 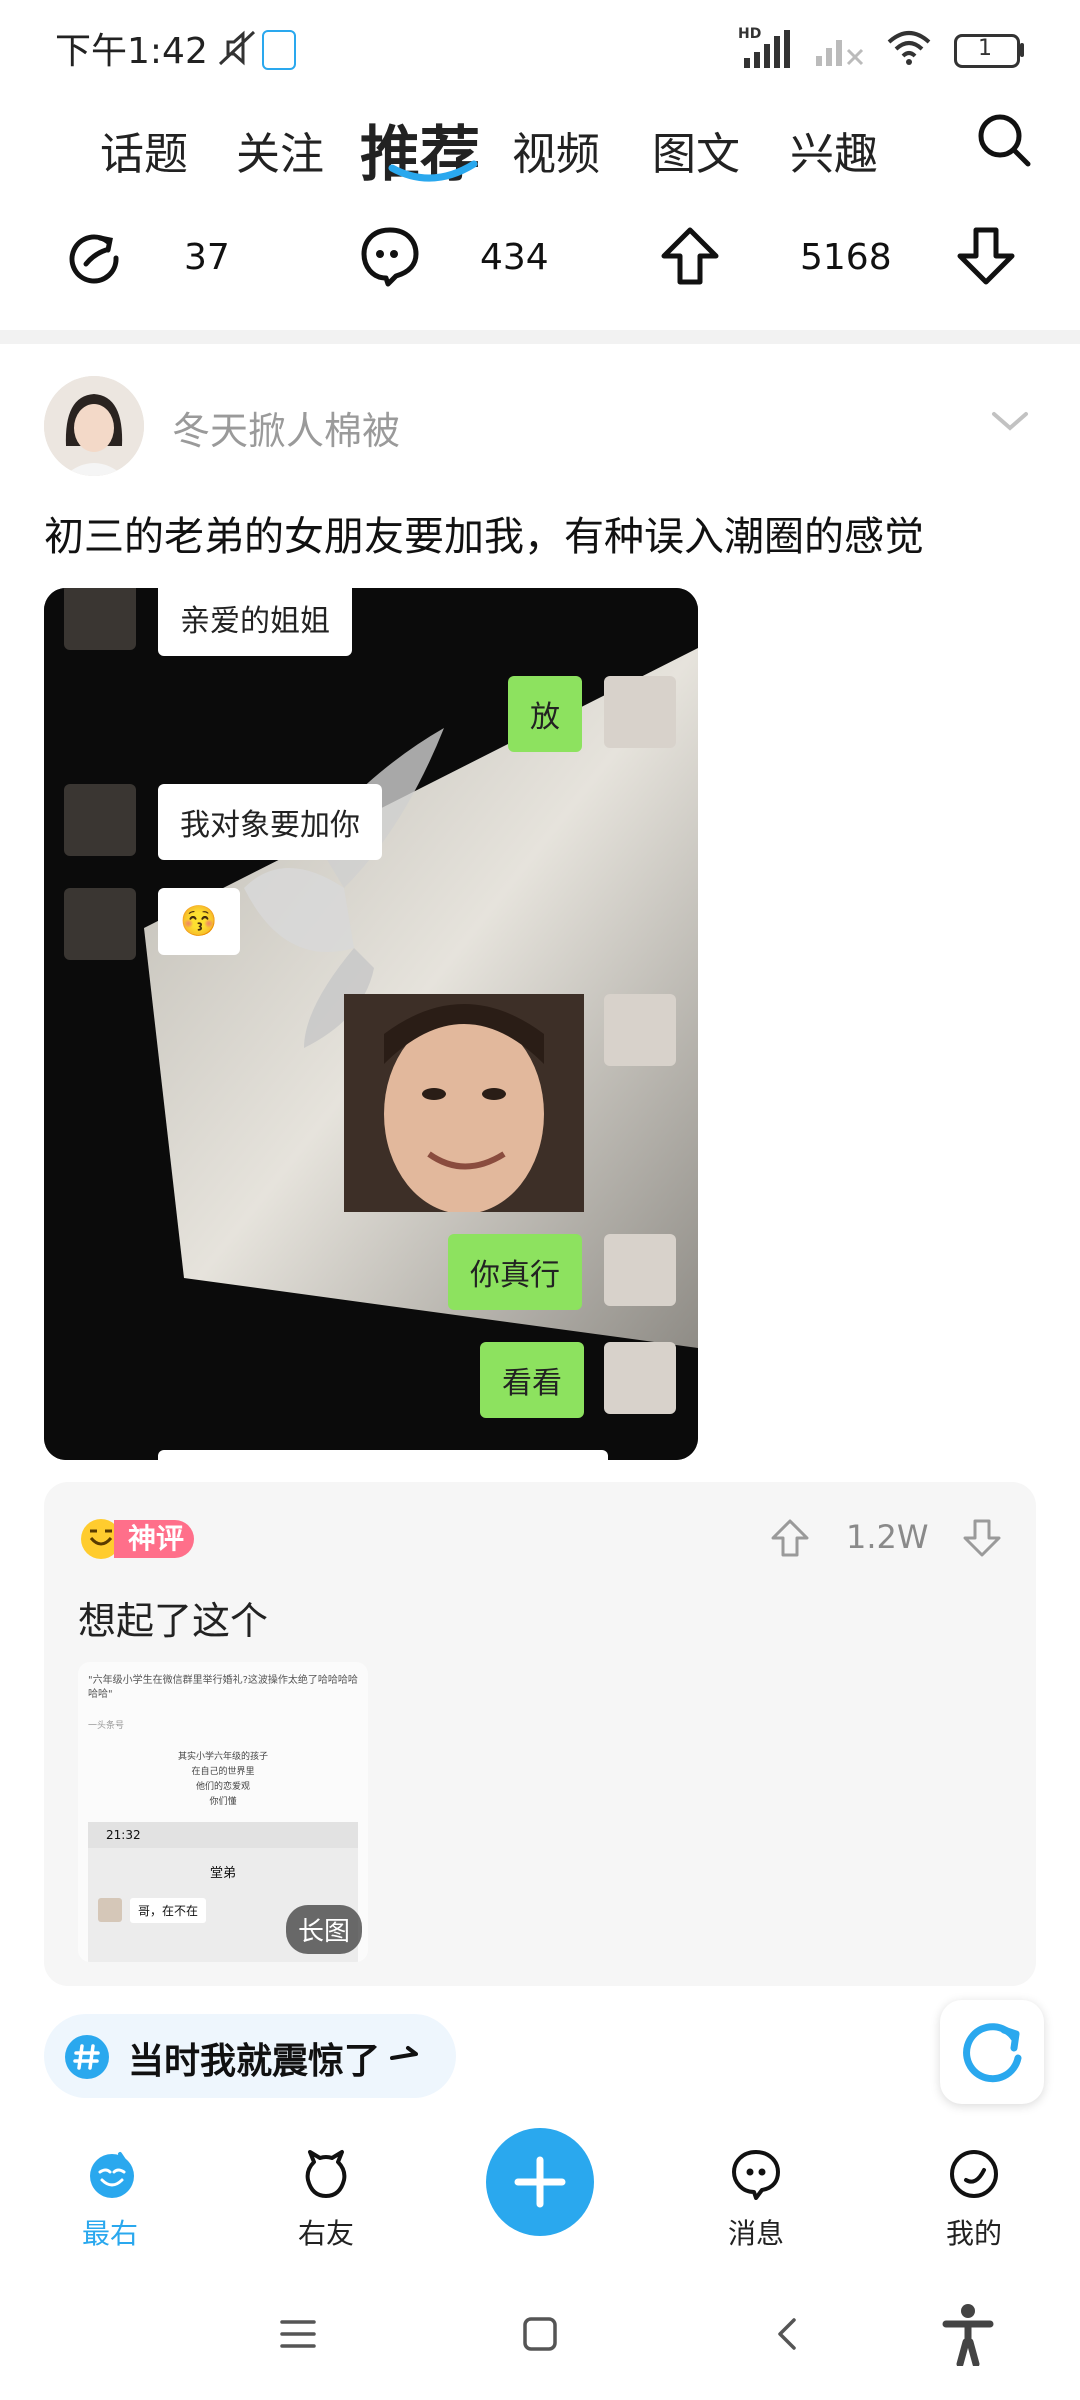 What do you see at coordinates (755, 2233) in the screenshot?
I see `nav-label-messages: 消息` at bounding box center [755, 2233].